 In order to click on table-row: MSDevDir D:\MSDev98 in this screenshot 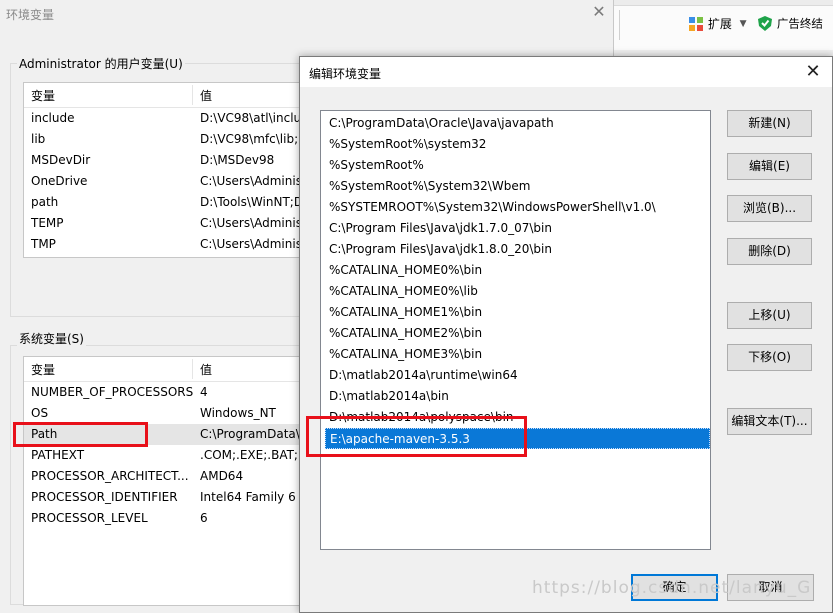, I will do `click(168, 160)`.